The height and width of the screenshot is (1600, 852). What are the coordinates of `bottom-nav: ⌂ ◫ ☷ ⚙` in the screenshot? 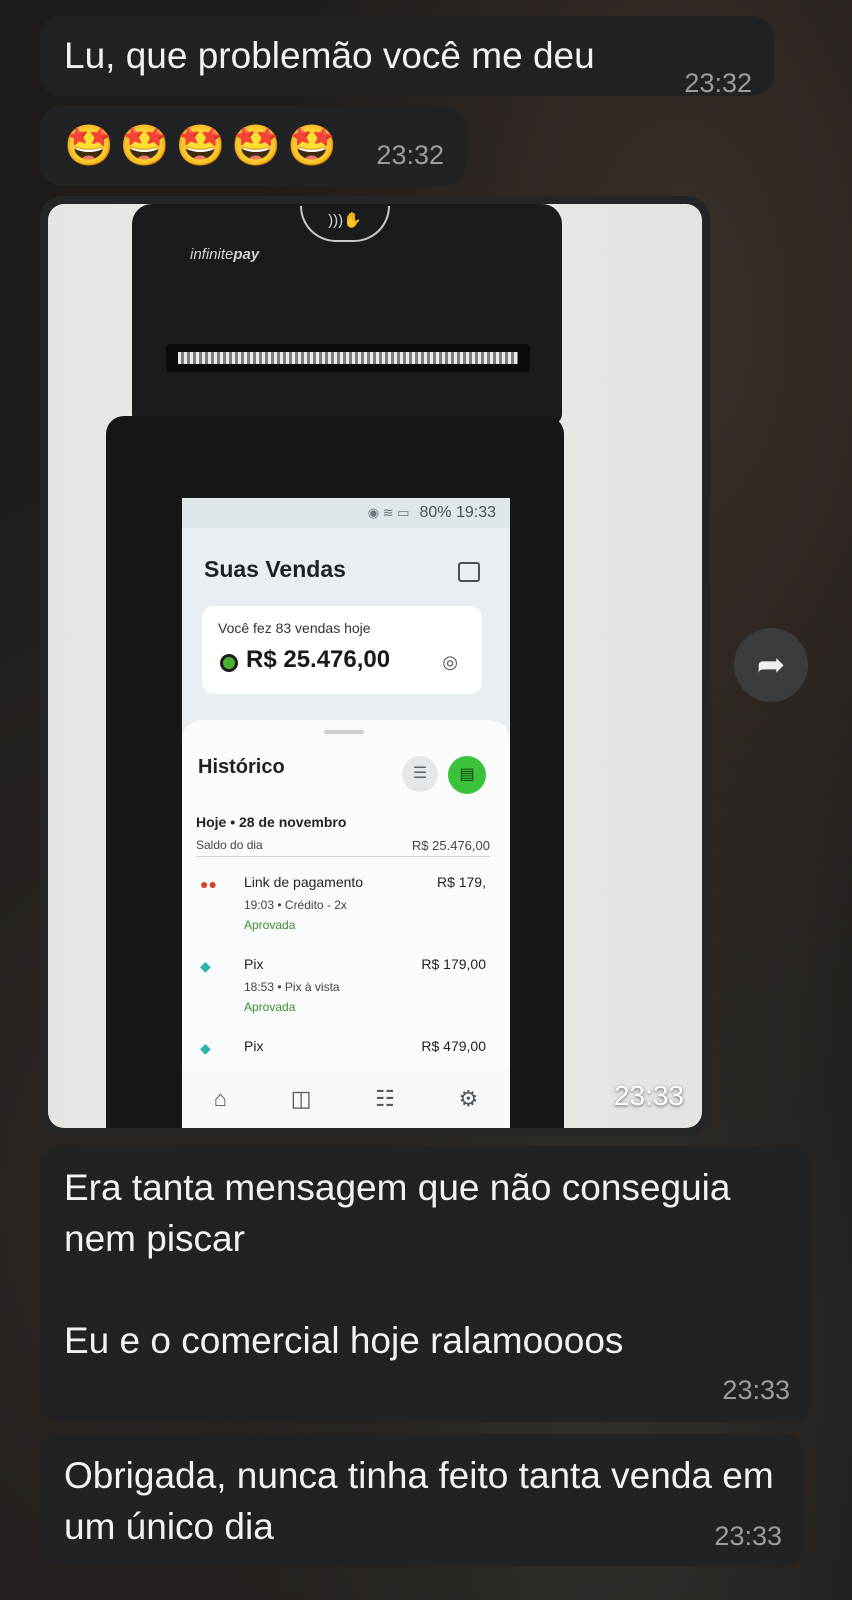 It's located at (346, 1099).